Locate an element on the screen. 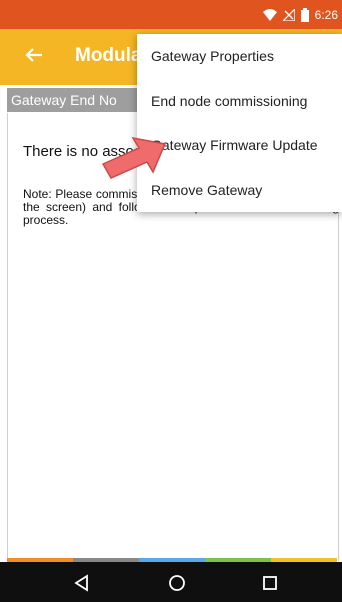 This screenshot has height=602, width=342. app-title: Modula is located at coordinates (108, 55).